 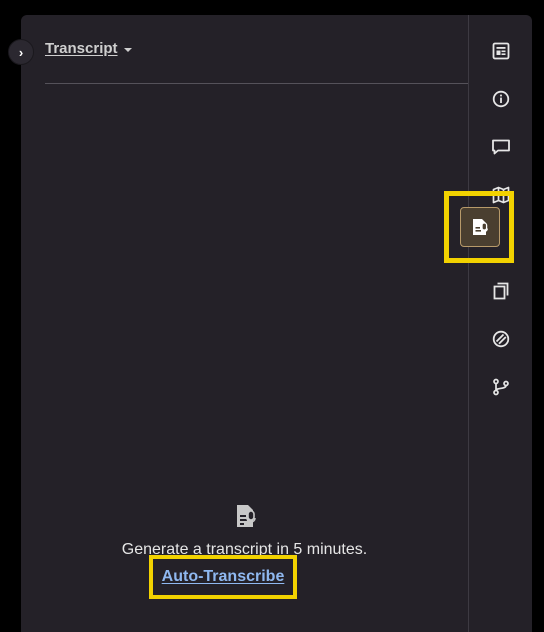 I want to click on notes-icon, so click(x=501, y=291).